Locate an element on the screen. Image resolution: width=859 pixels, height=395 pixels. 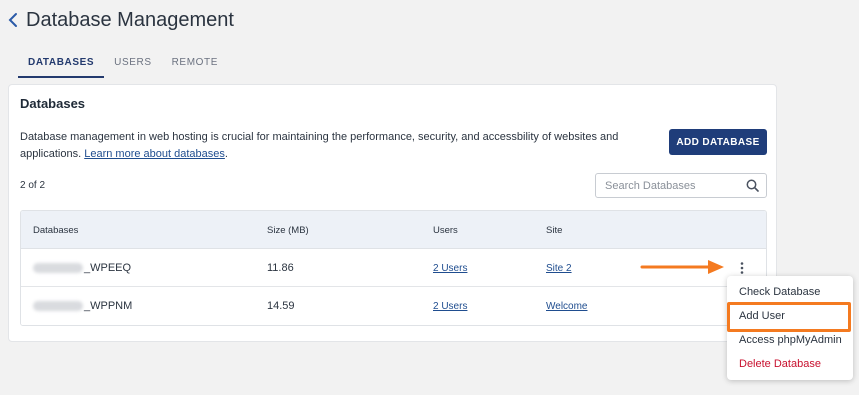
search-icon is located at coordinates (752, 185).